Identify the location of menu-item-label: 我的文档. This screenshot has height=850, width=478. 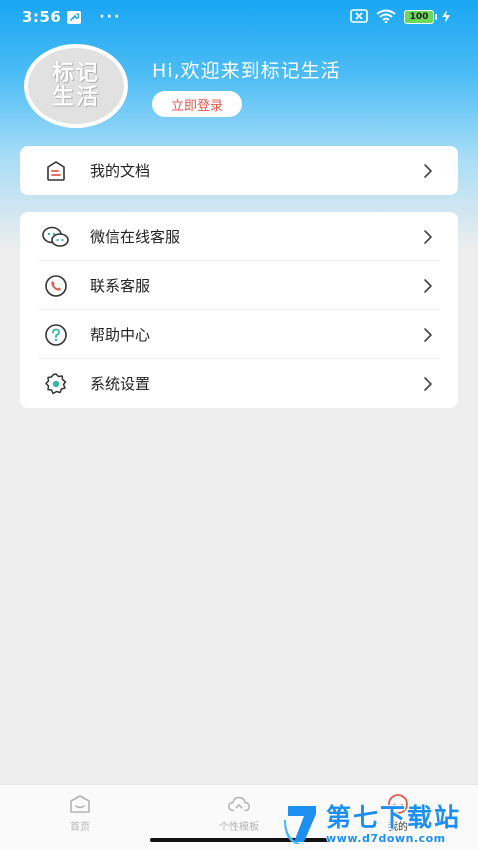
(120, 171).